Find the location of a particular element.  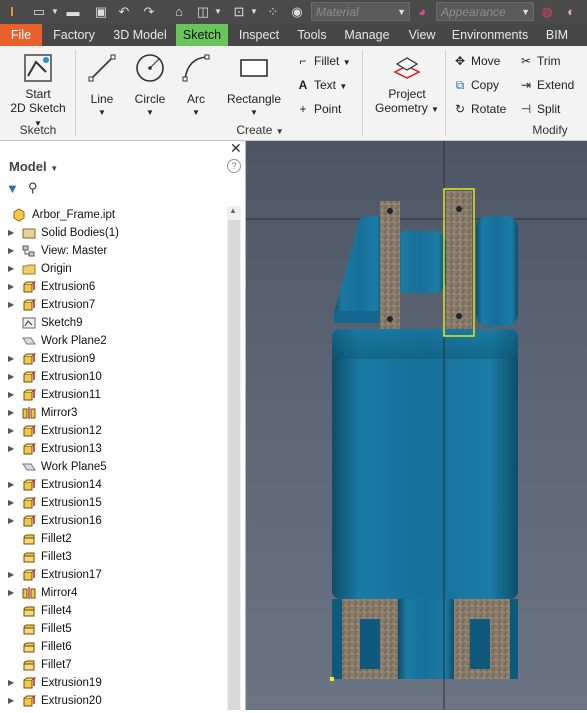

tree-item-label: View: Master is located at coordinates (74, 251).